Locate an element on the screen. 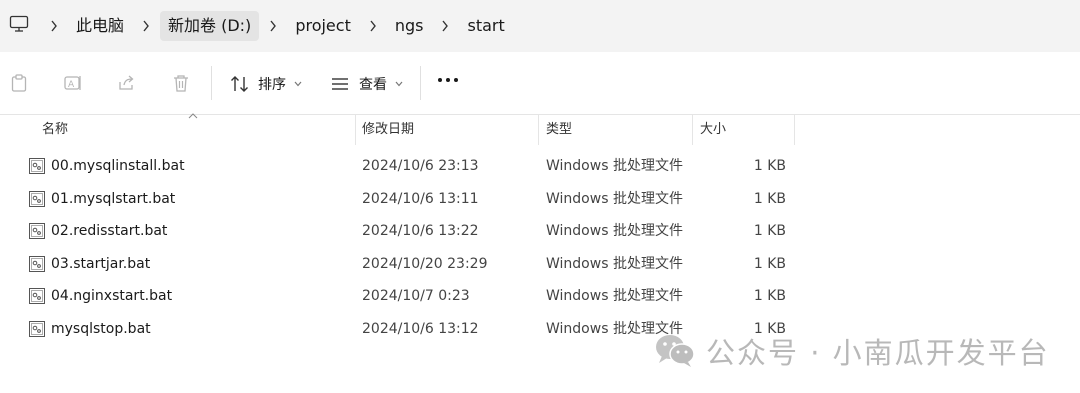  paste-icon is located at coordinates (19, 83).